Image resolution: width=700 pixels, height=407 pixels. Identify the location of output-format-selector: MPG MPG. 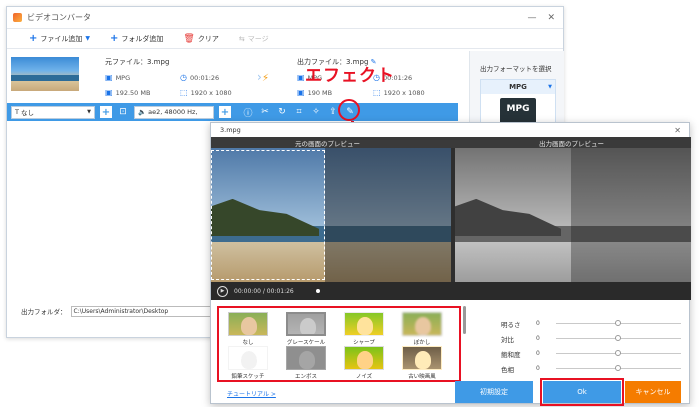
(518, 102).